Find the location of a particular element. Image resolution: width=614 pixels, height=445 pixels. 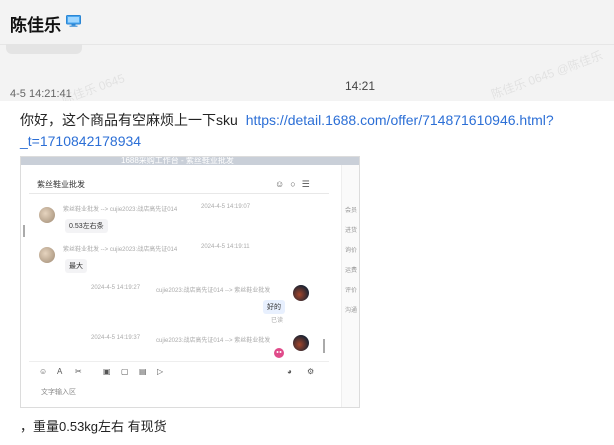

screenshot-titlebar-text: 1688采购工作台 - 紫丝鞋业批发 is located at coordinates (177, 160).